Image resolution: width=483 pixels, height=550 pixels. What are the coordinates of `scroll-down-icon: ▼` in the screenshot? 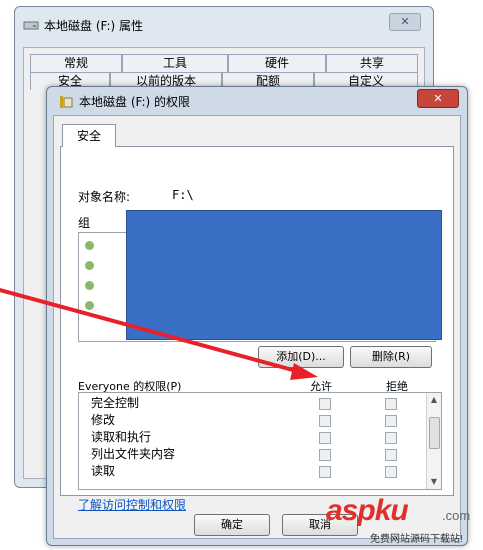 It's located at (434, 482).